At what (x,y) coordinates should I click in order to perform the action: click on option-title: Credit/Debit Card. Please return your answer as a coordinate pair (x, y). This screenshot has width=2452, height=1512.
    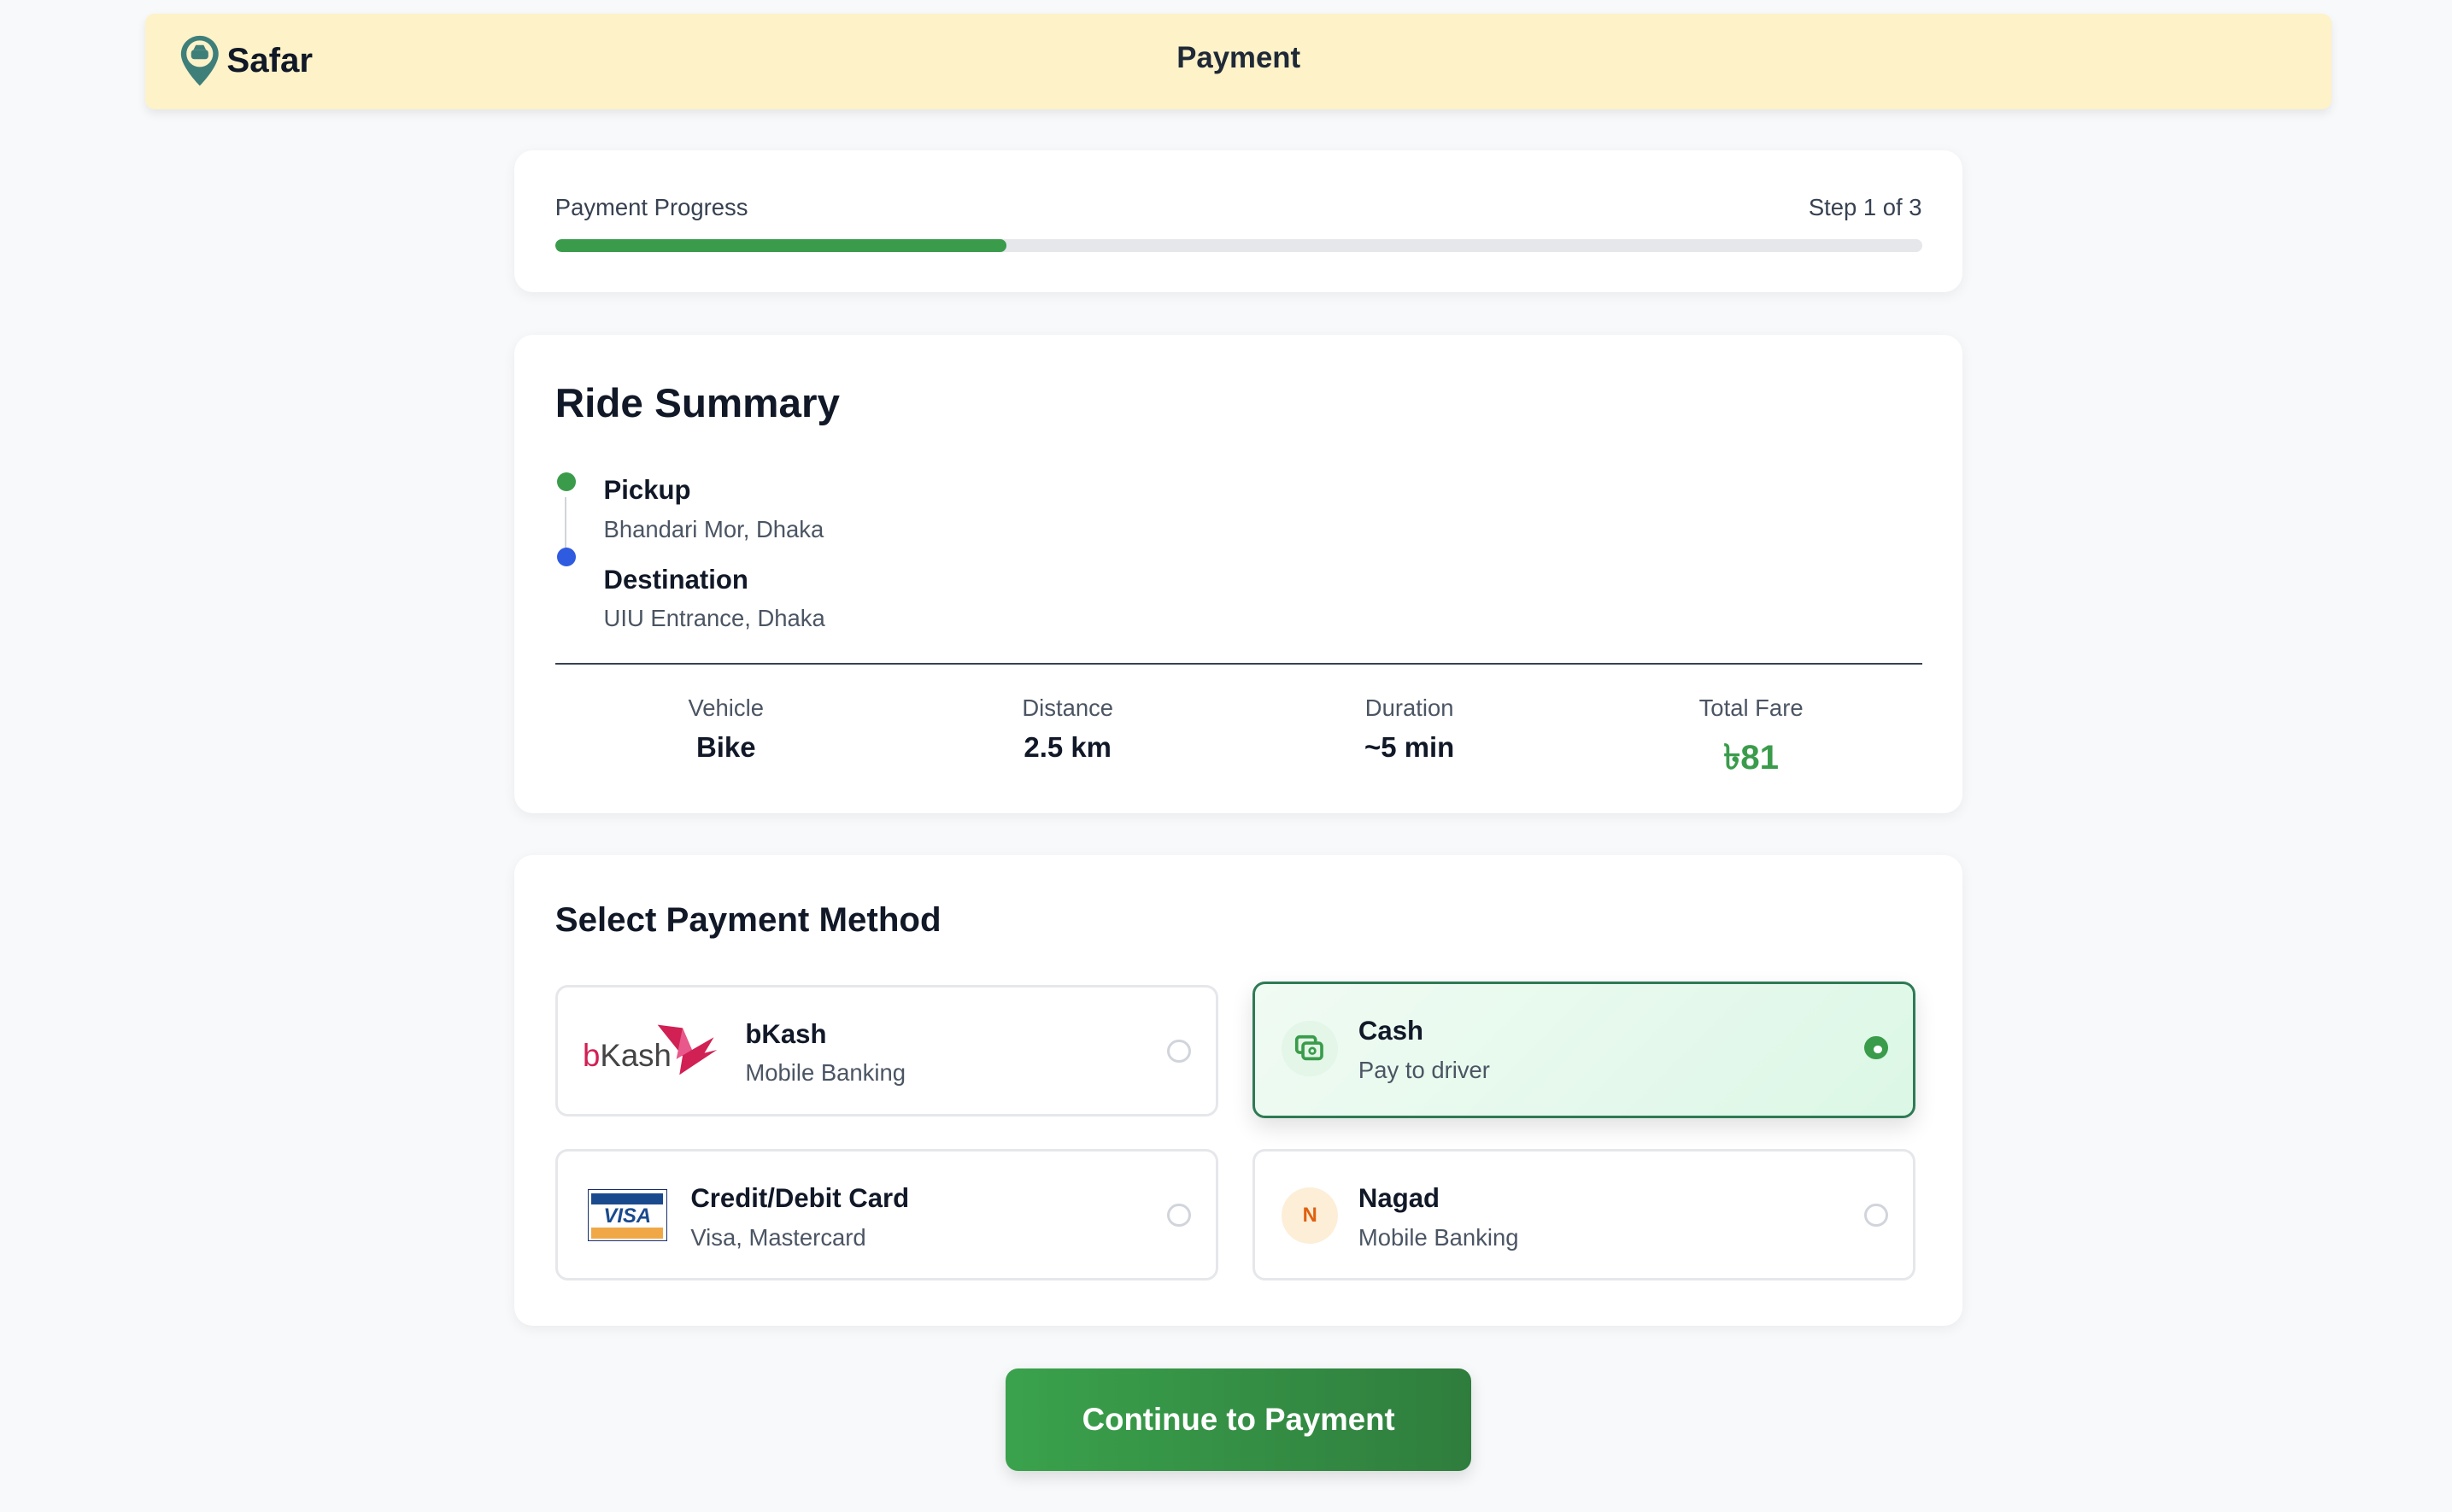
    Looking at the image, I should click on (800, 1197).